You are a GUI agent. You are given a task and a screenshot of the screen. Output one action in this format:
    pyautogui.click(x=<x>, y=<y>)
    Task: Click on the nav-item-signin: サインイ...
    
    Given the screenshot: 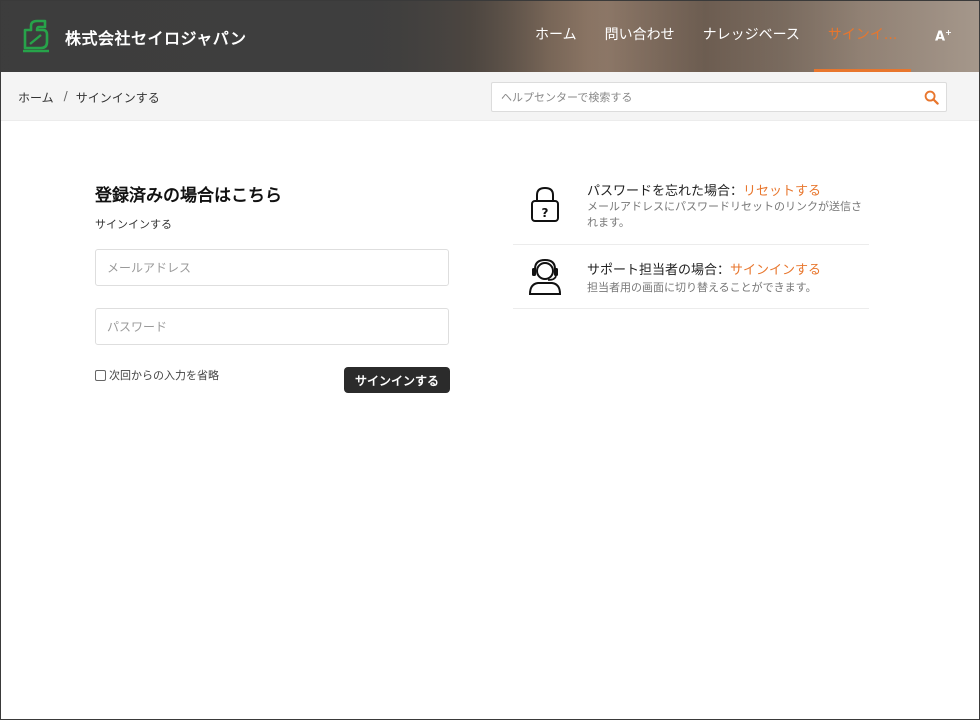 What is the action you would take?
    pyautogui.click(x=862, y=36)
    